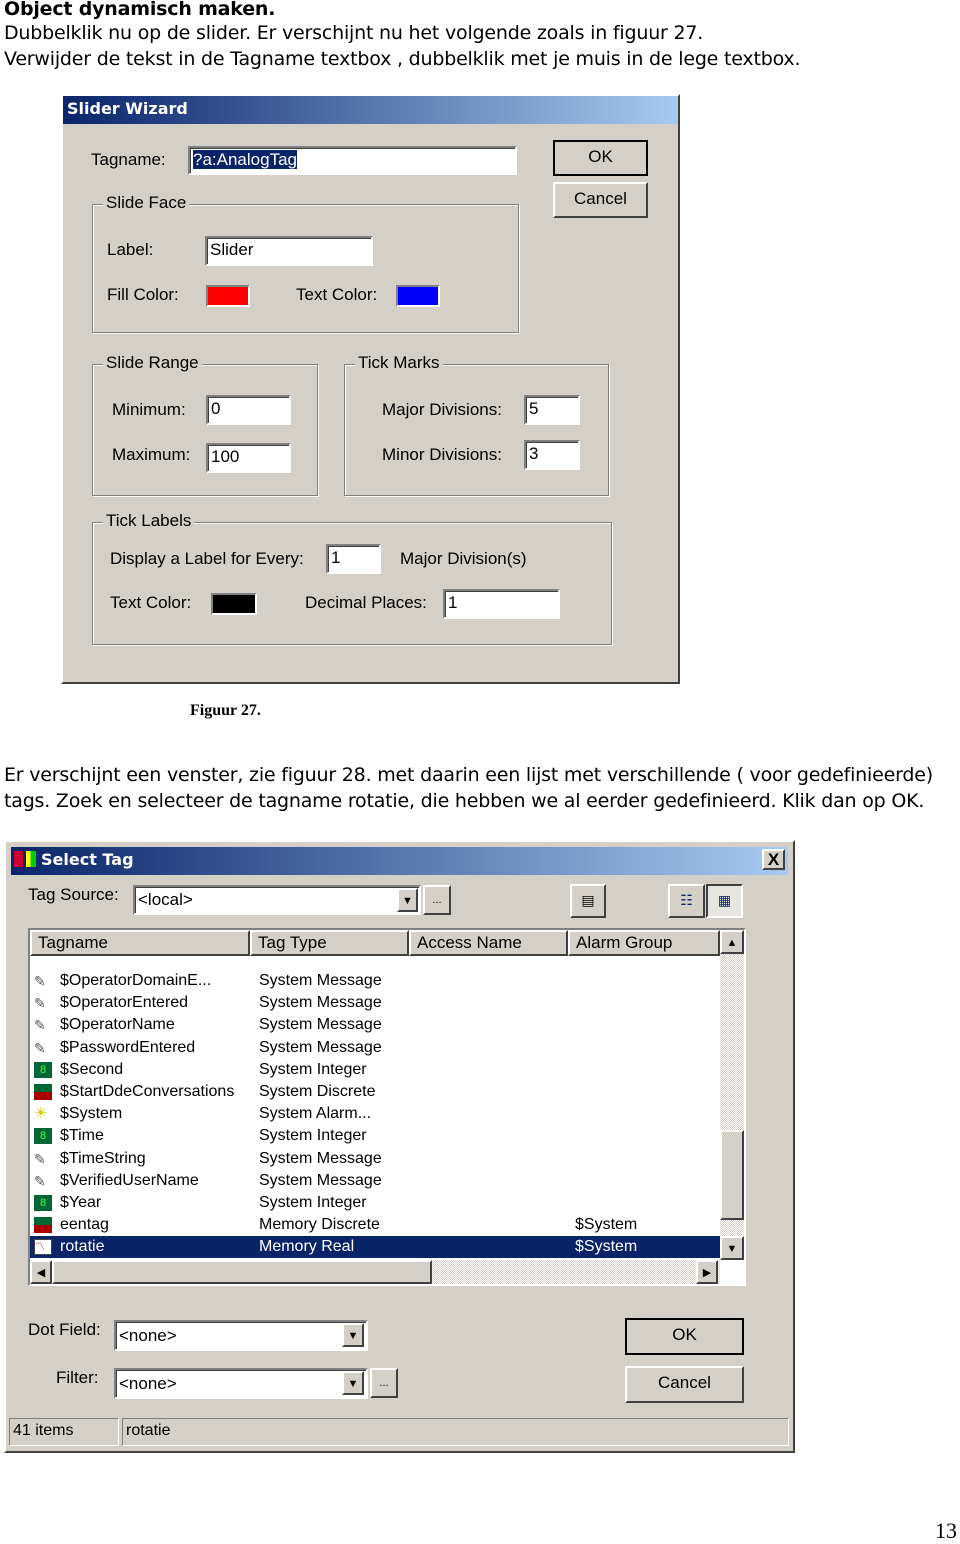 The width and height of the screenshot is (960, 1544). What do you see at coordinates (248, 458) in the screenshot?
I see `maximum-input: 100` at bounding box center [248, 458].